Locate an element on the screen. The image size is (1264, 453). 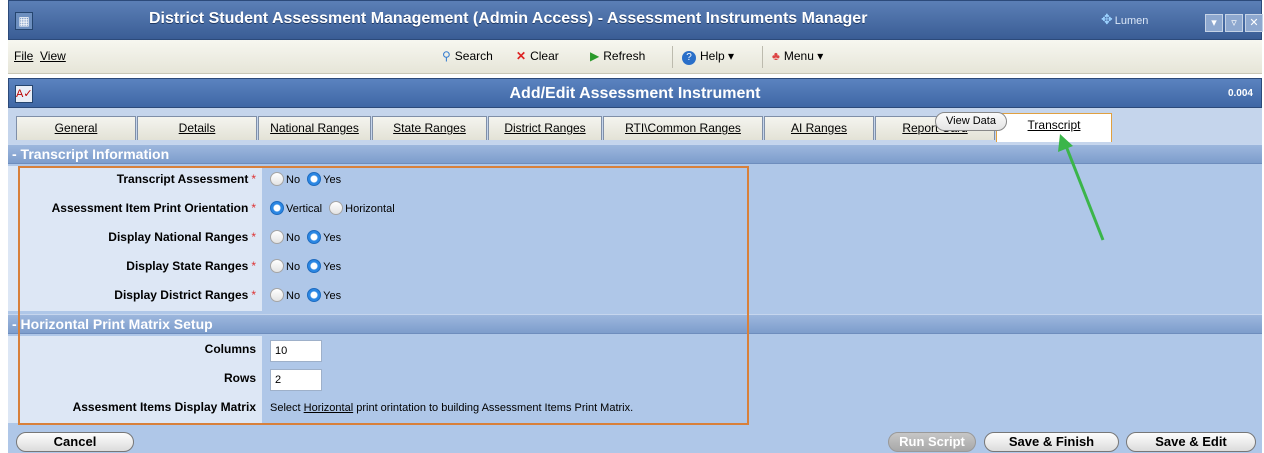
form-header: A✓ Add/Edit Assessment Instrument 0.004 is located at coordinates (635, 93).